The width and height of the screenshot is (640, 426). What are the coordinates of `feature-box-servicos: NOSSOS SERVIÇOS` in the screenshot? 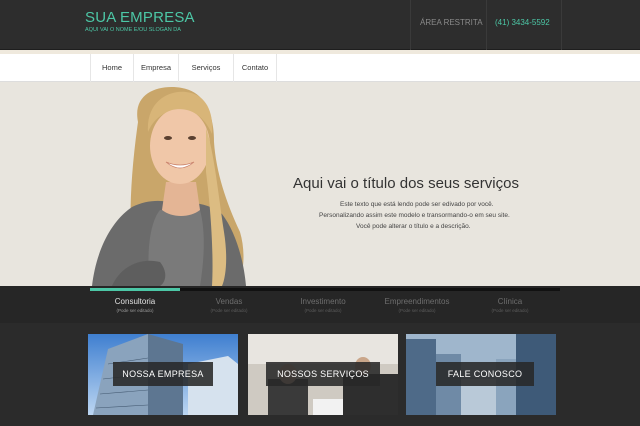 It's located at (323, 374).